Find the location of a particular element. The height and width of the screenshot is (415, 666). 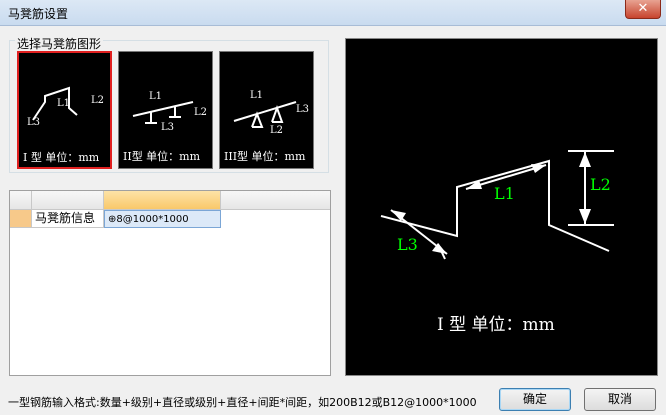

grid-header-name-col is located at coordinates (68, 200).